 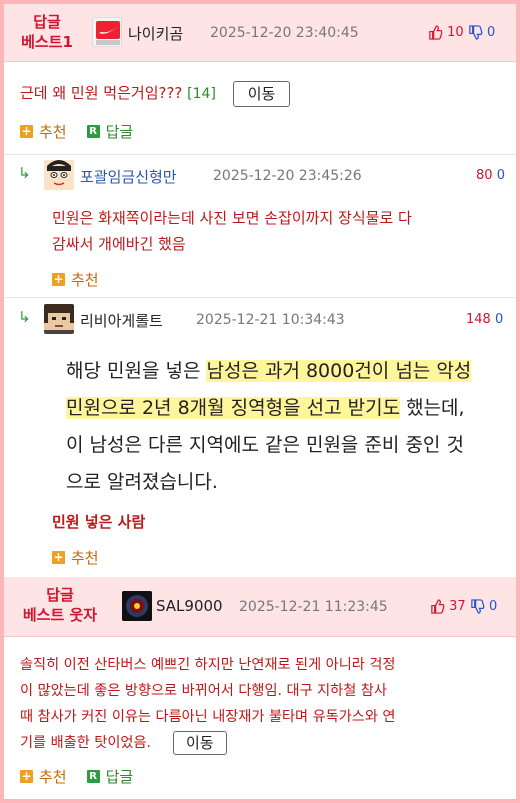 What do you see at coordinates (284, 33) in the screenshot?
I see `comment-datetime: 2025-12-20 23:40:45` at bounding box center [284, 33].